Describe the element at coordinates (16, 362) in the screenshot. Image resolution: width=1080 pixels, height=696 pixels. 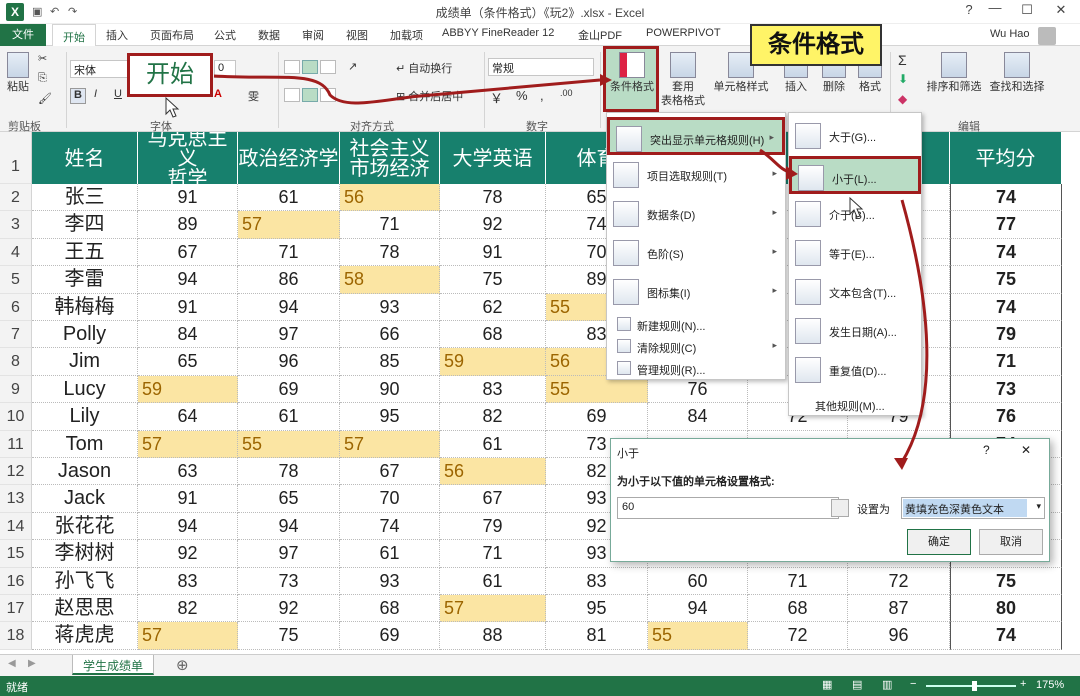
I see `row-header: 8` at that location.